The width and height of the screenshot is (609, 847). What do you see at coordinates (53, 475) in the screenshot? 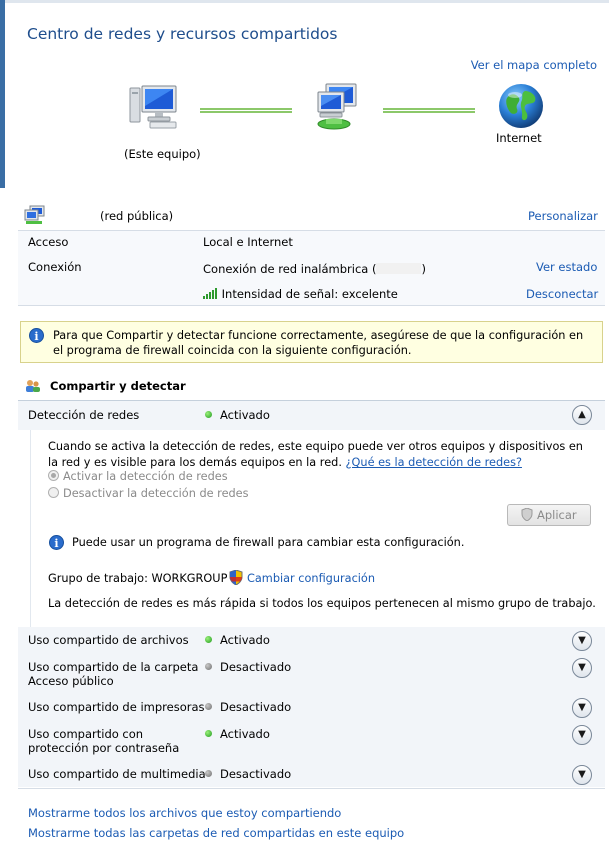
I see `radio-selected-icon` at bounding box center [53, 475].